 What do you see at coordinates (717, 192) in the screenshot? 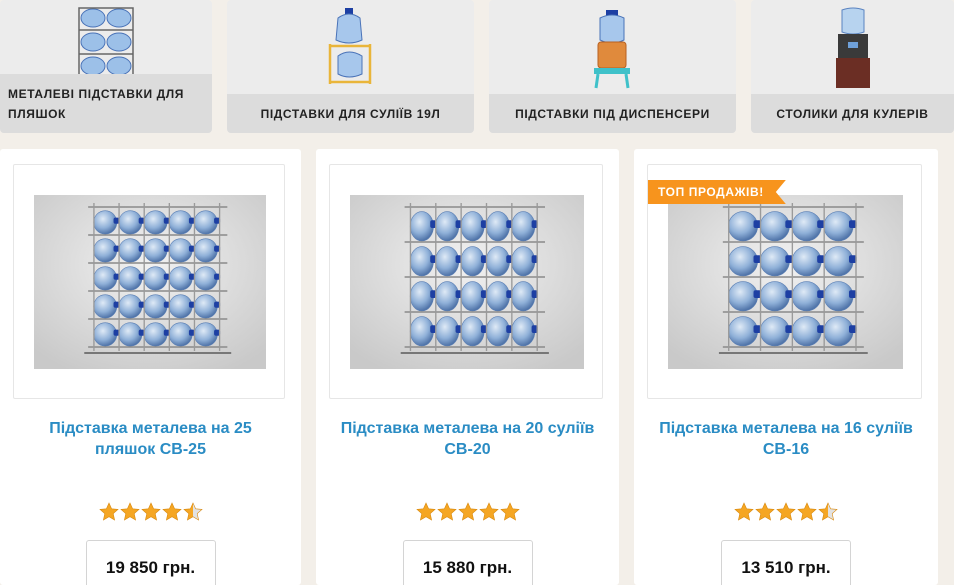
I see `top-sales-badge: ТОП ПРОДАЖІВ!` at bounding box center [717, 192].